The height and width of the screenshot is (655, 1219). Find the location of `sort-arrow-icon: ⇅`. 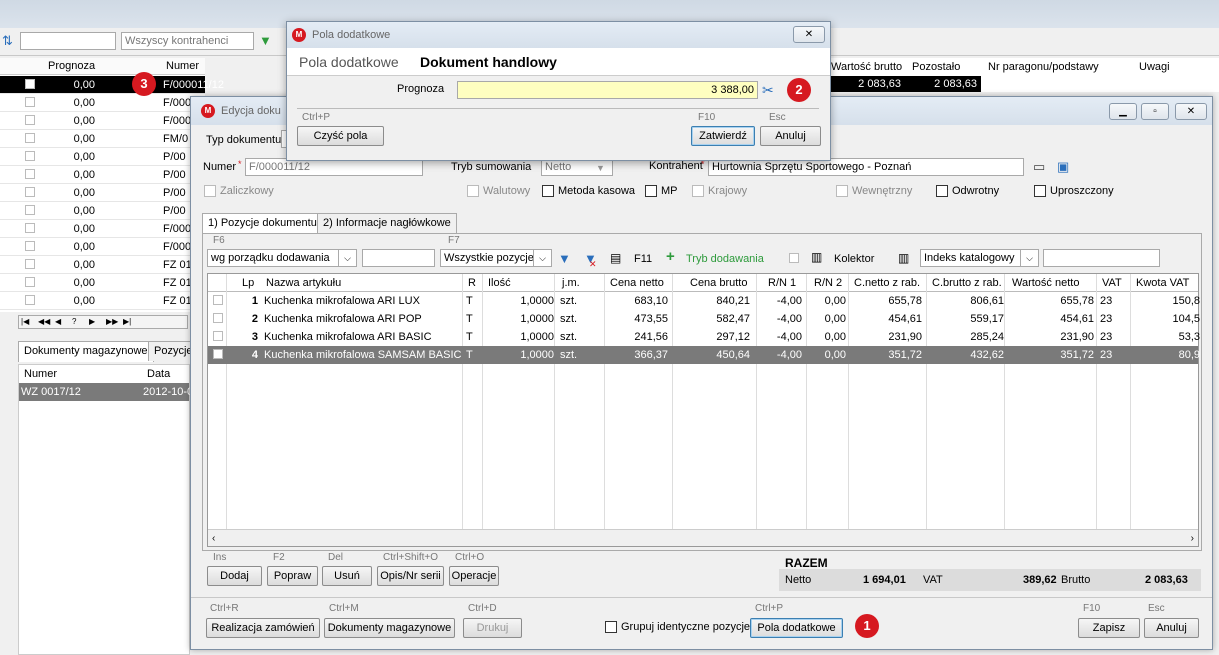

sort-arrow-icon: ⇅ is located at coordinates (7, 41).